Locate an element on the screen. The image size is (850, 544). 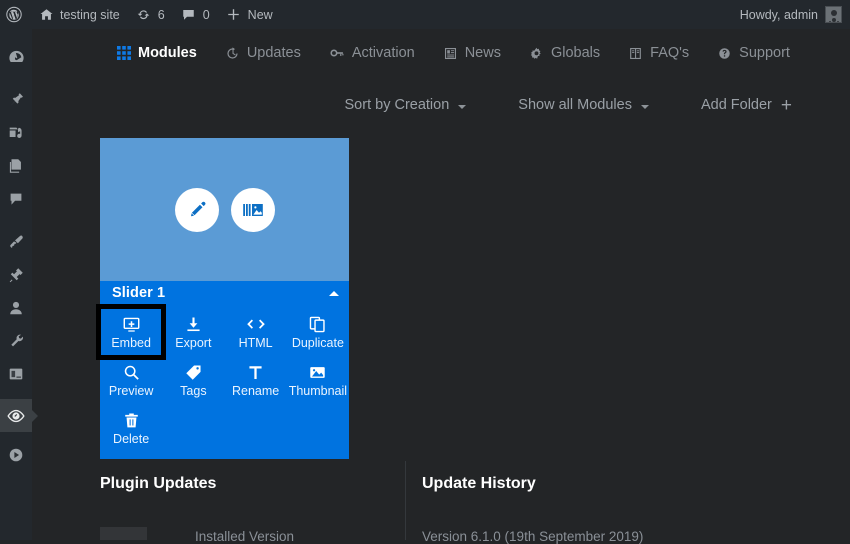
wrench-icon is located at coordinates (16, 341).